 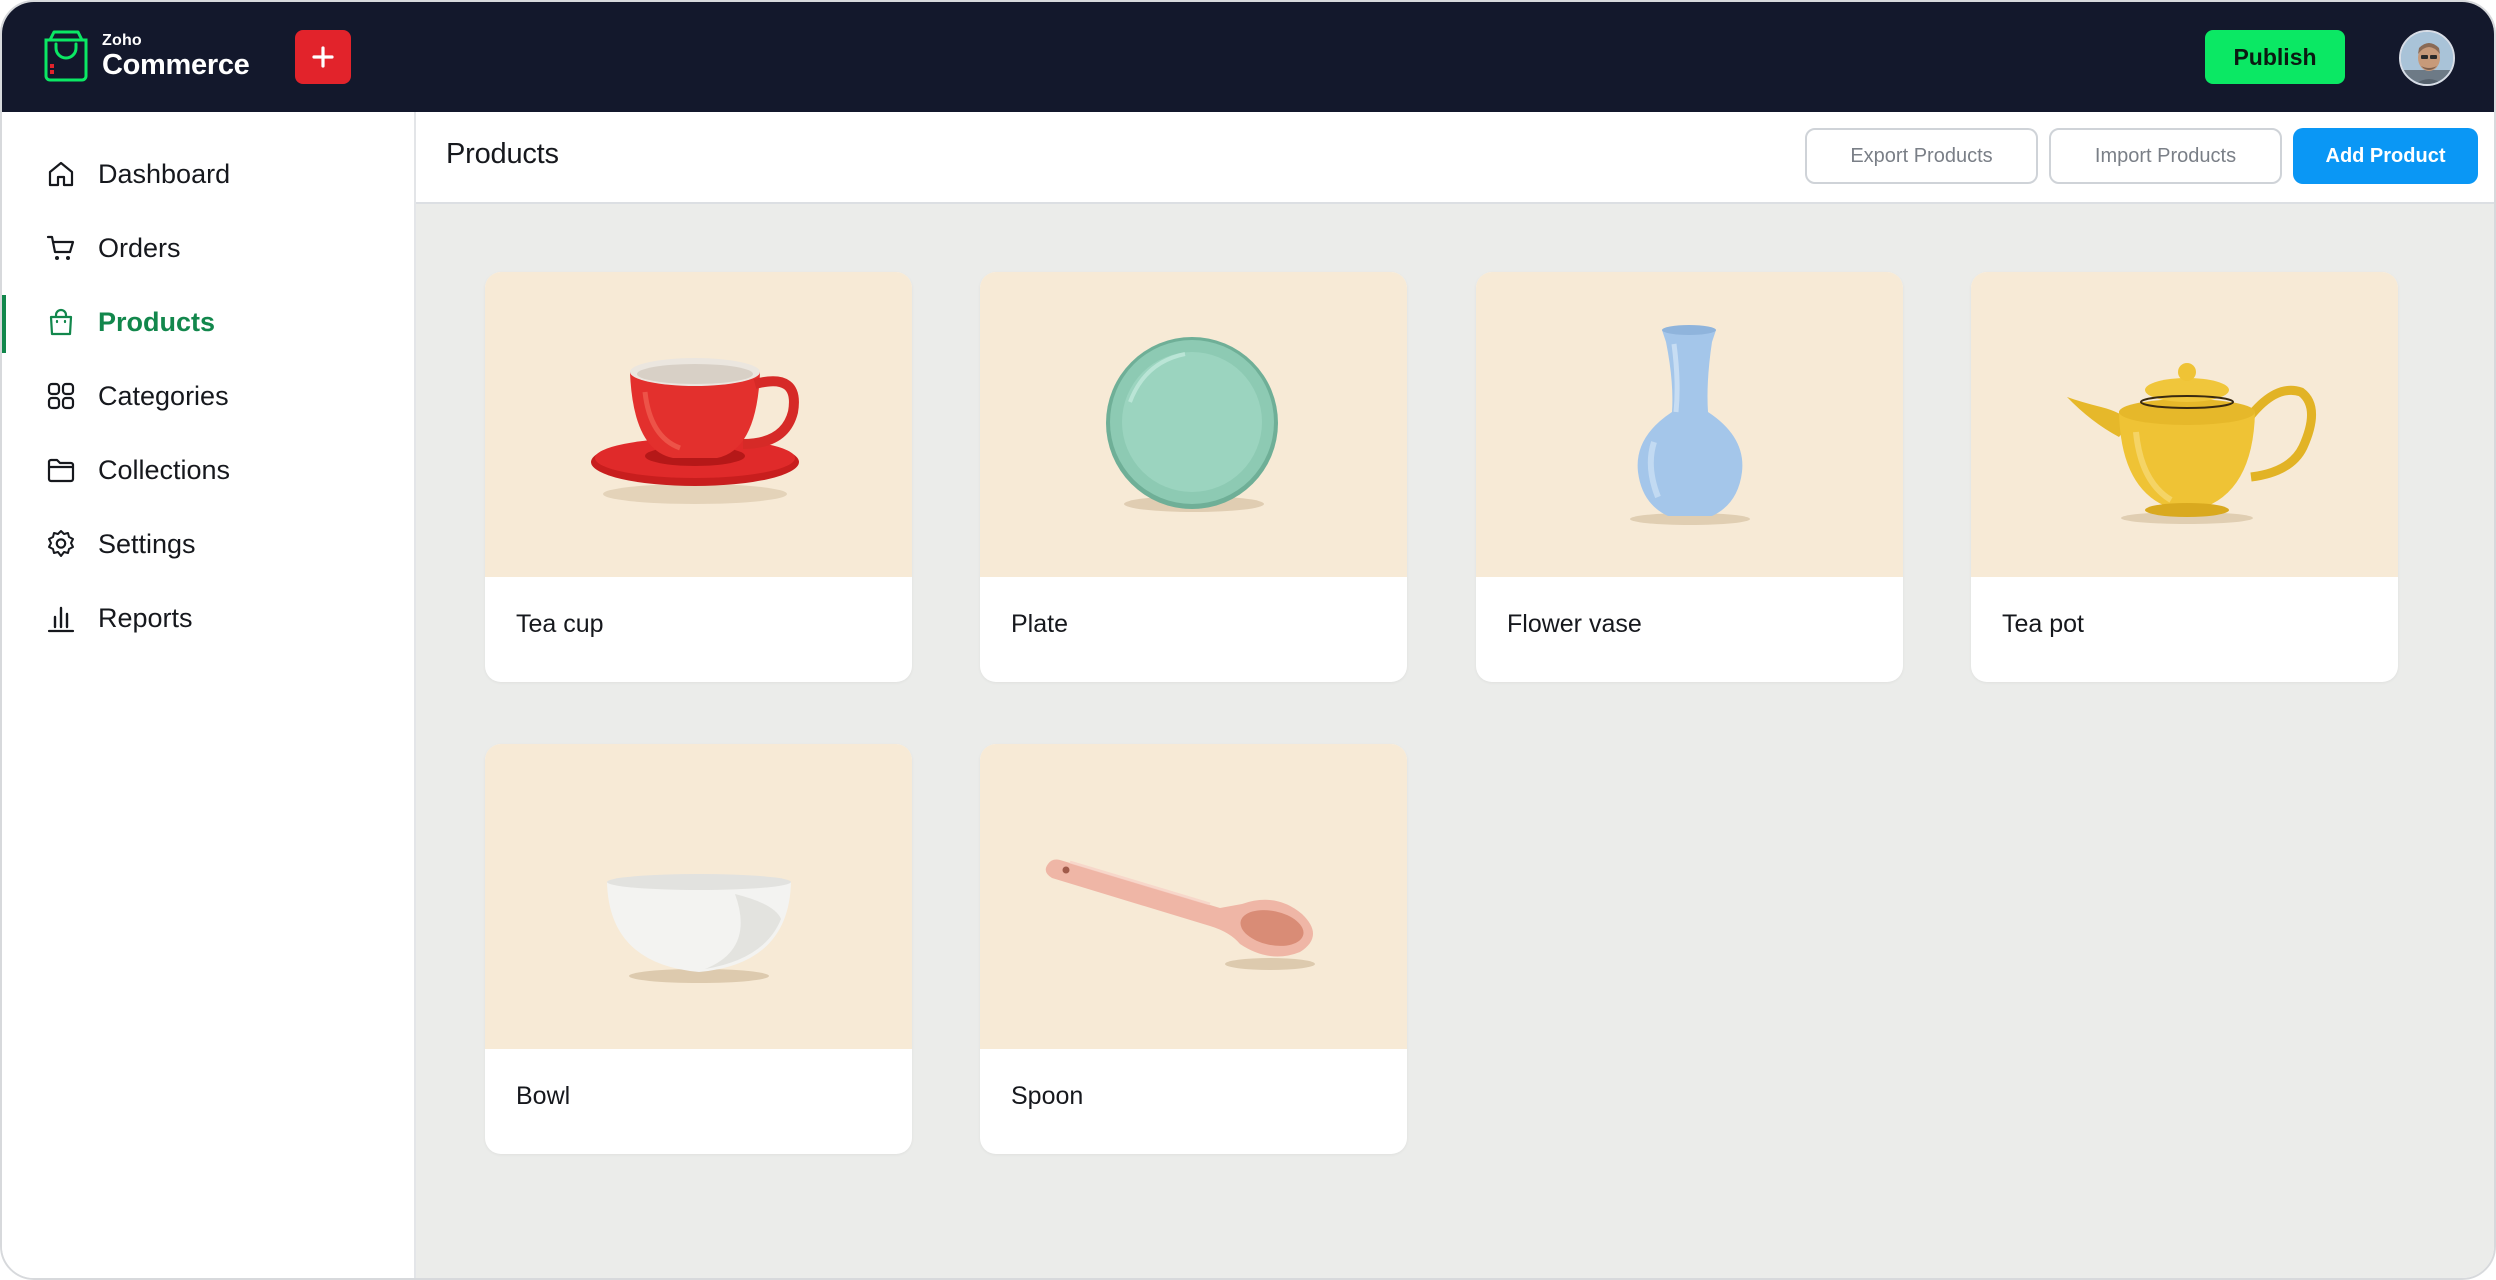 What do you see at coordinates (699, 928) in the screenshot?
I see `white-bowl-image` at bounding box center [699, 928].